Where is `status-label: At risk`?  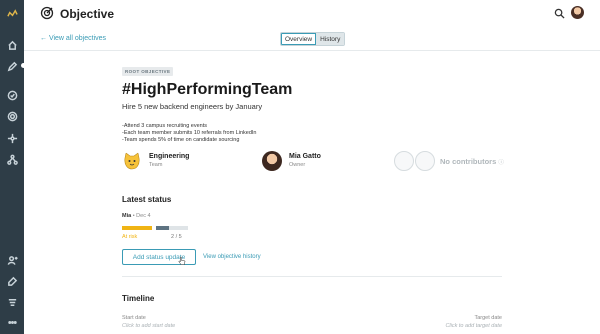 status-label: At risk is located at coordinates (130, 237).